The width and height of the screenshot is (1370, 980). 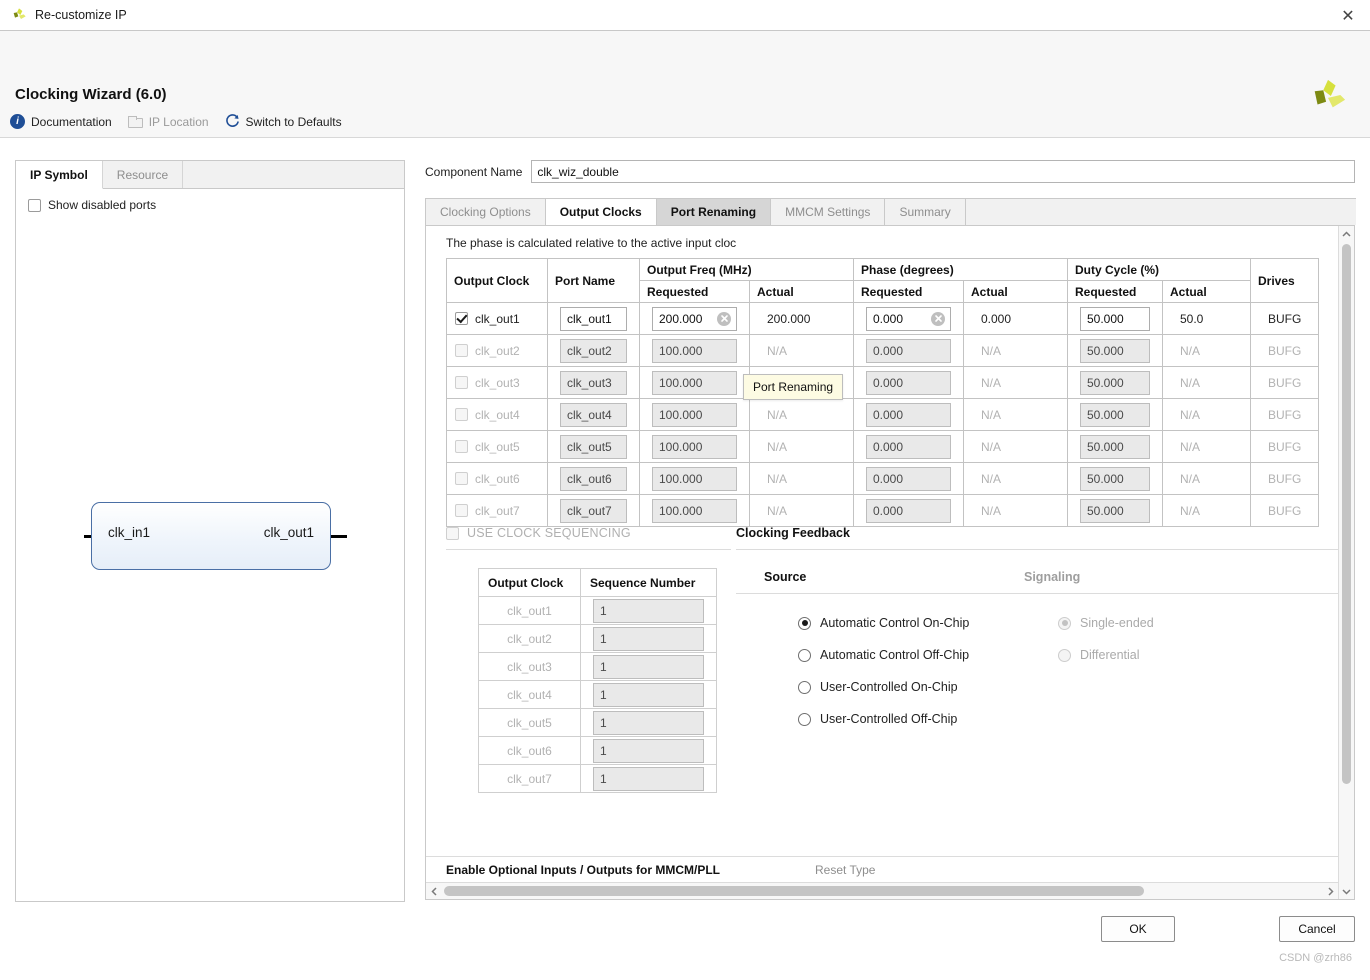 I want to click on radio-option: User-Controlled Off-Chip, so click(x=897, y=719).